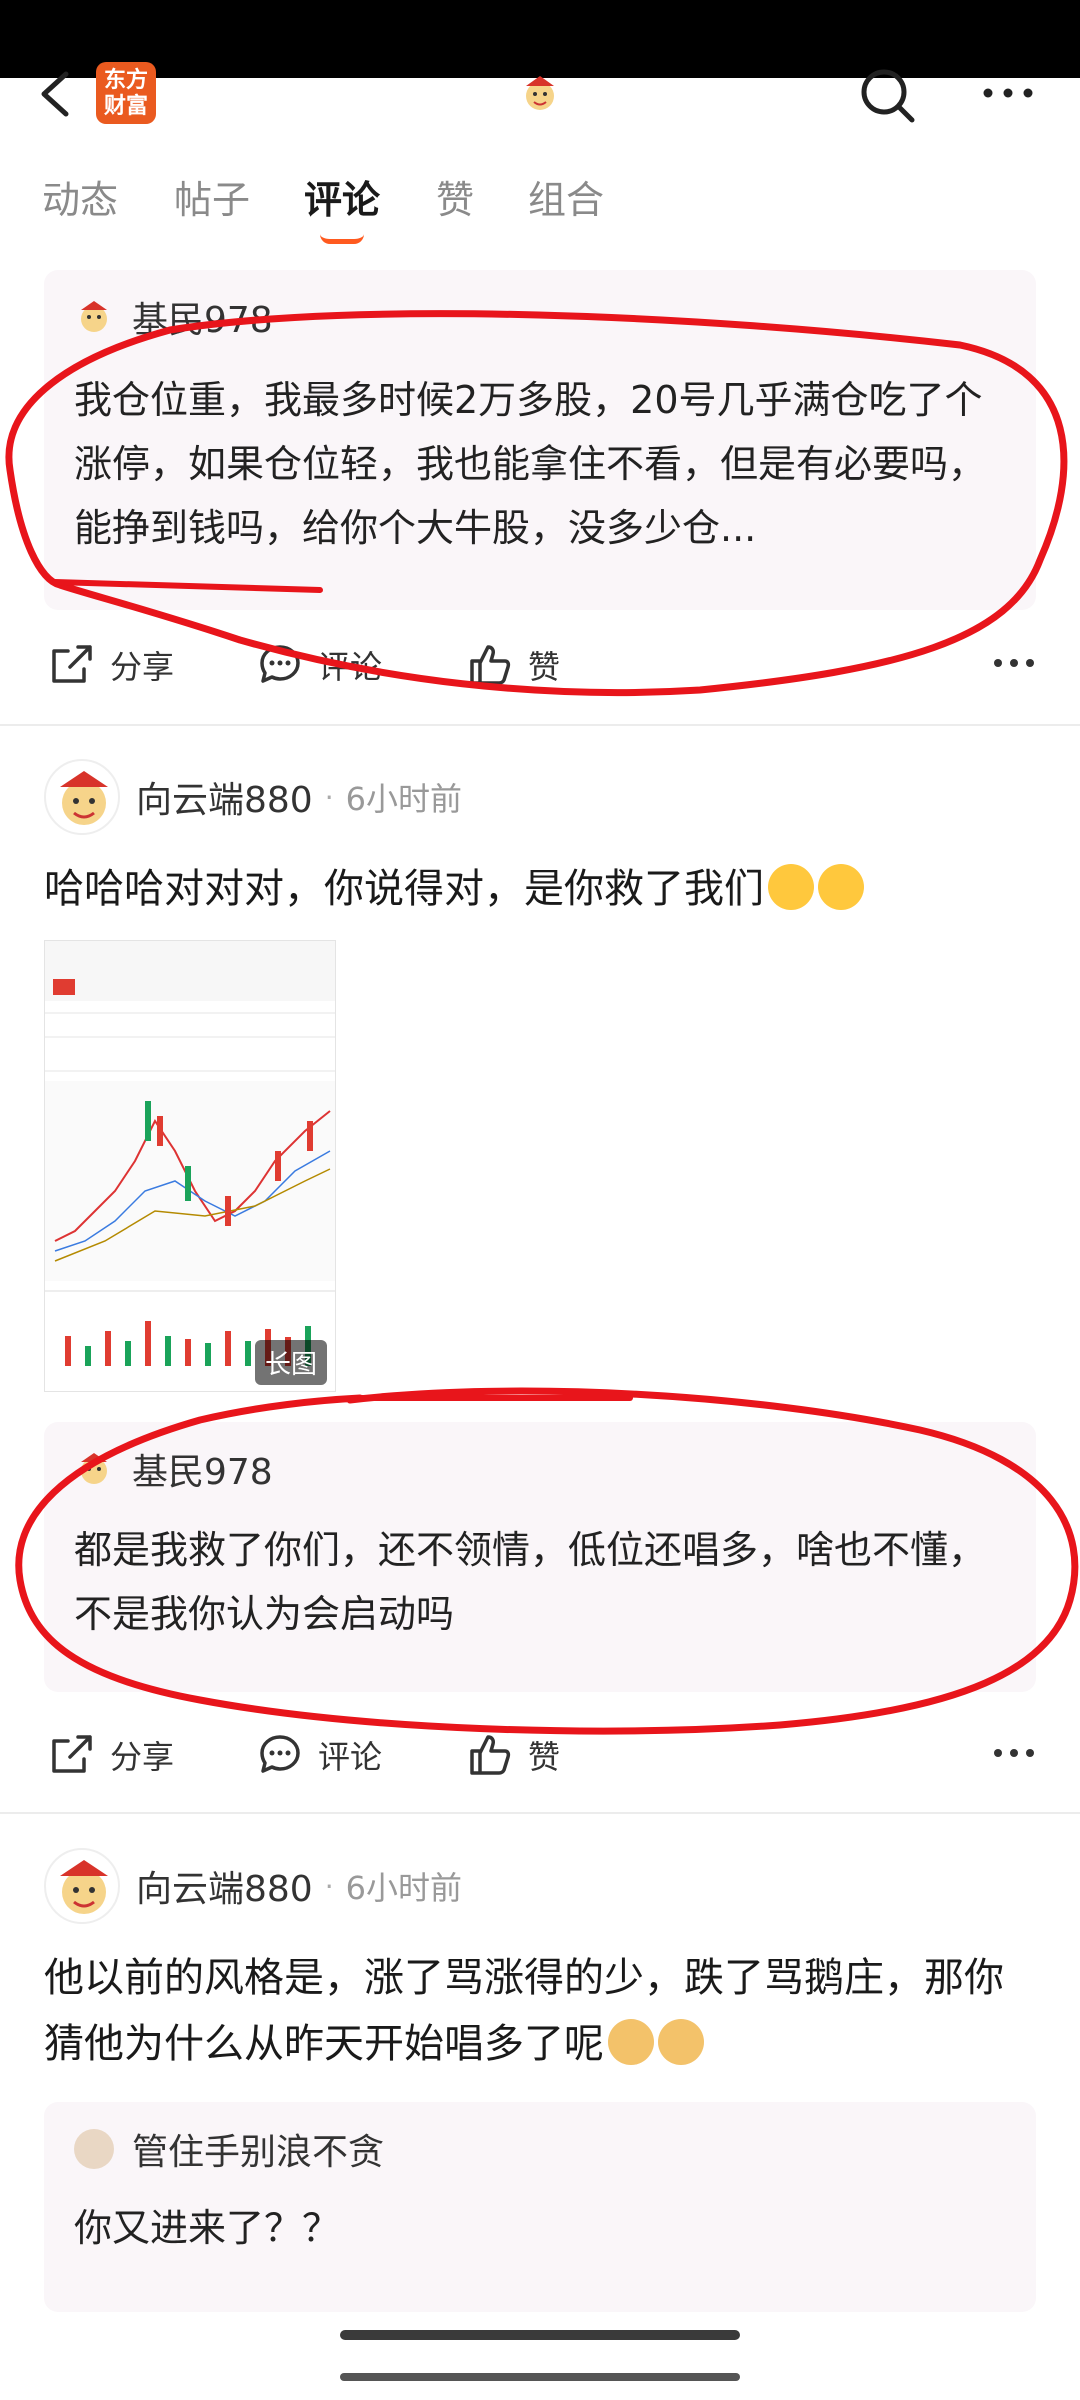 The height and width of the screenshot is (2400, 1080). I want to click on tab-comments: 评论, so click(342, 200).